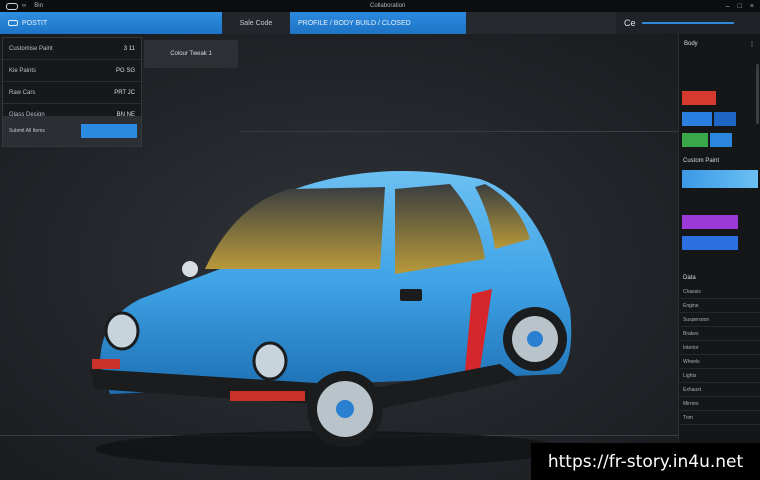 Image resolution: width=760 pixels, height=480 pixels. What do you see at coordinates (22, 92) in the screenshot?
I see `option-label: Raw Cars` at bounding box center [22, 92].